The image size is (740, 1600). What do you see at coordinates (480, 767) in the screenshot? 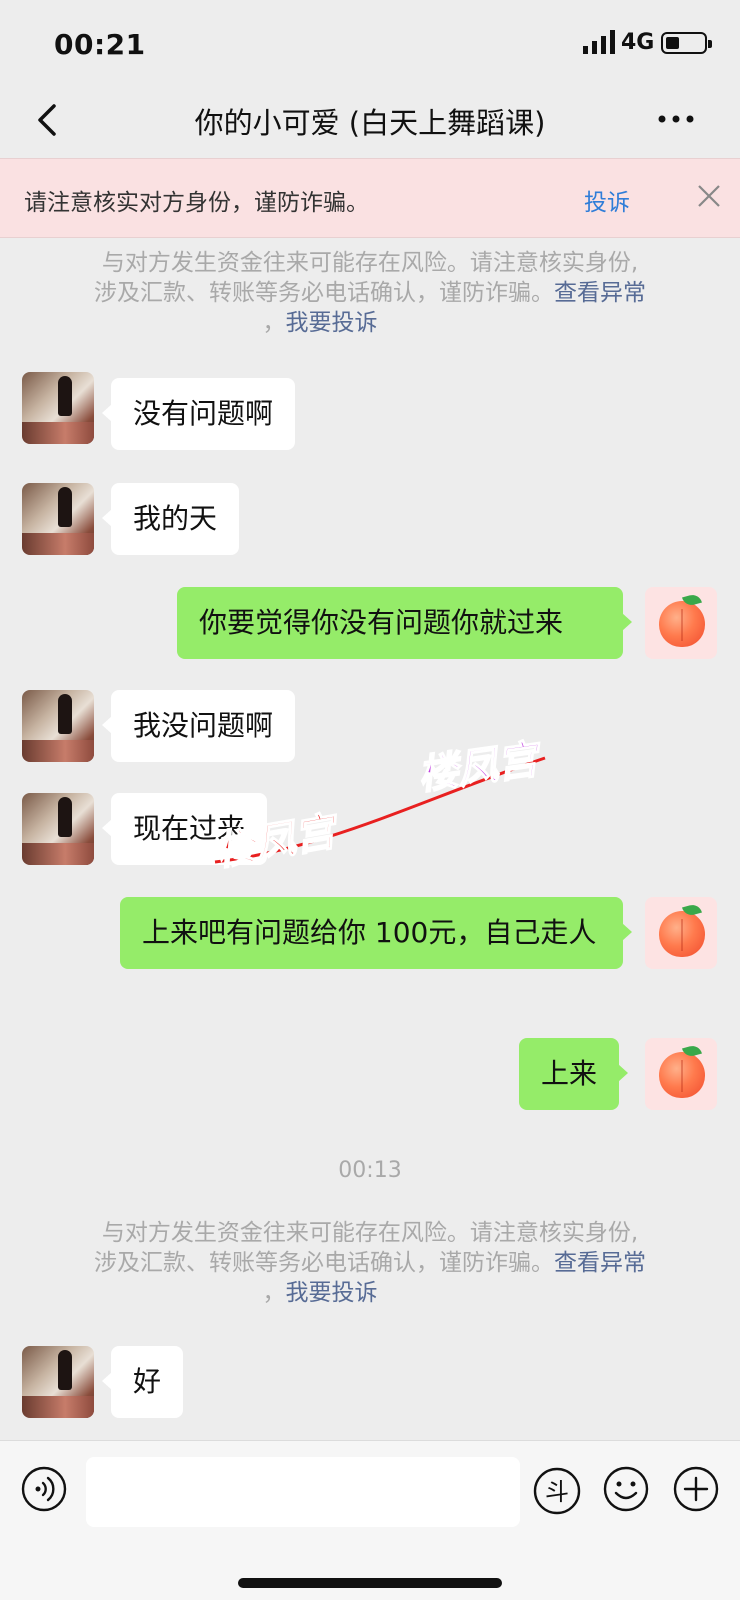
I see `watermark-text-top: 楼凤宫` at bounding box center [480, 767].